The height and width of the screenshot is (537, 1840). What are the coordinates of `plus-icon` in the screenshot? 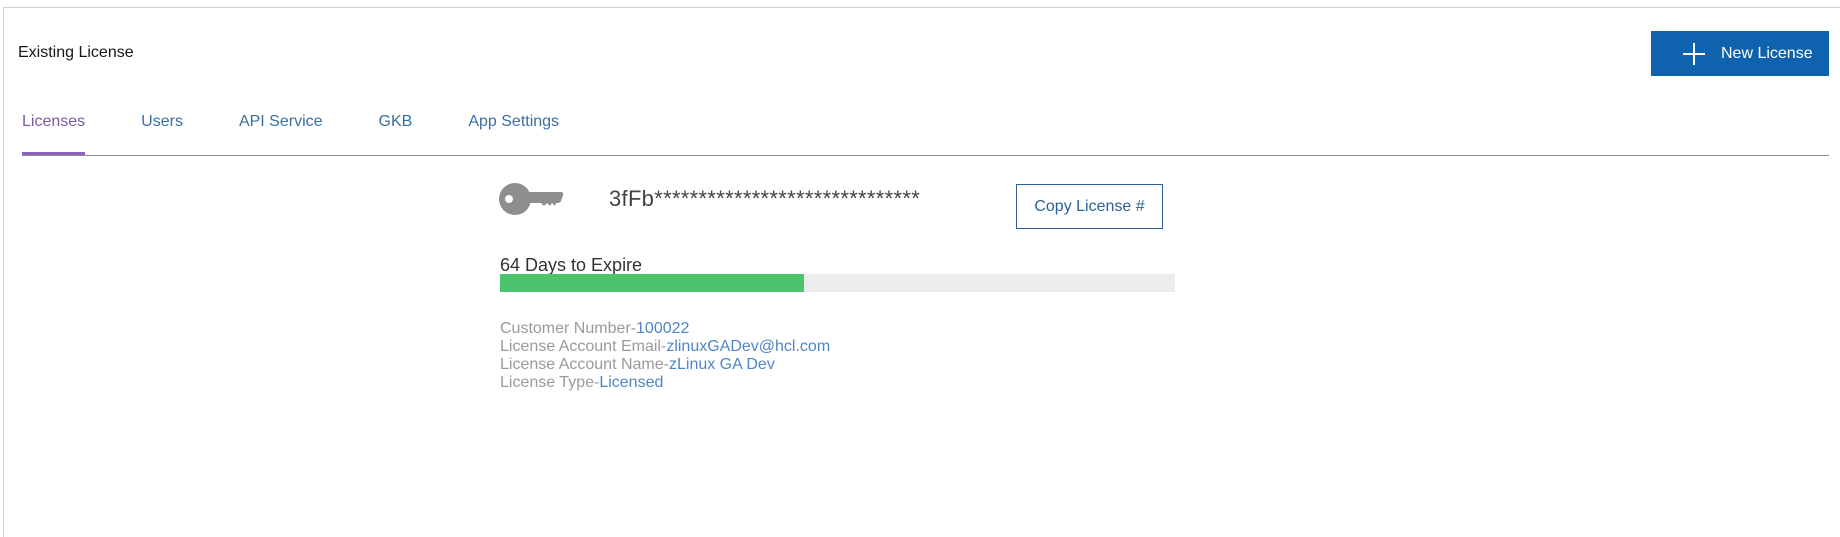 It's located at (1694, 53).